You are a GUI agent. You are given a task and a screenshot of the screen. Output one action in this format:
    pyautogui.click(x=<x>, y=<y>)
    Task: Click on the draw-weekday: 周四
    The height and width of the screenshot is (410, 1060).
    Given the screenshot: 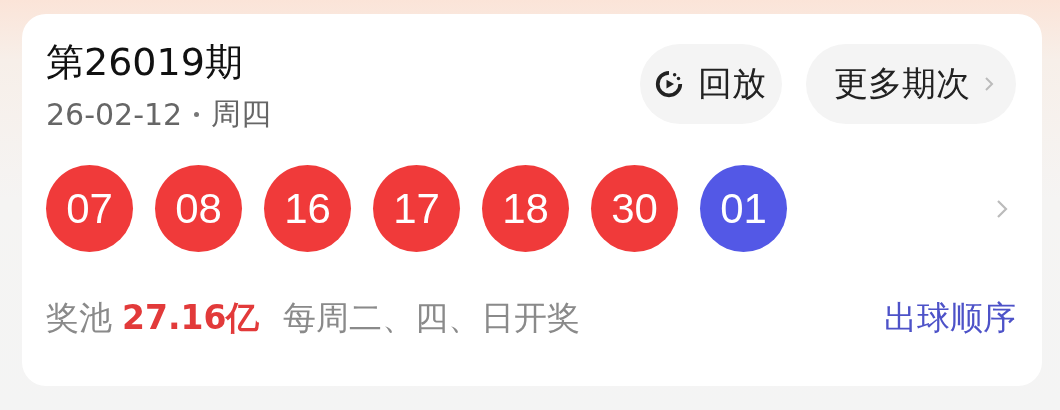 What is the action you would take?
    pyautogui.click(x=241, y=114)
    